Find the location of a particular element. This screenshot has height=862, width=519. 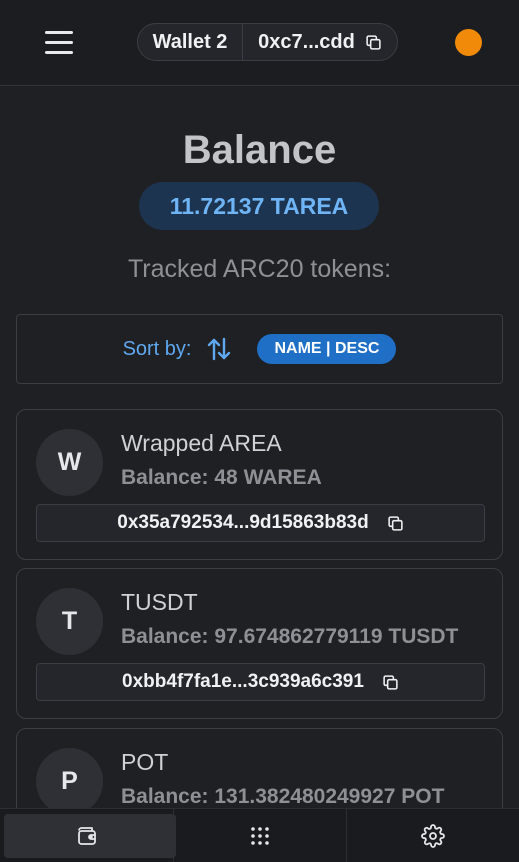

token-name: Wrapped AREA is located at coordinates (201, 443).